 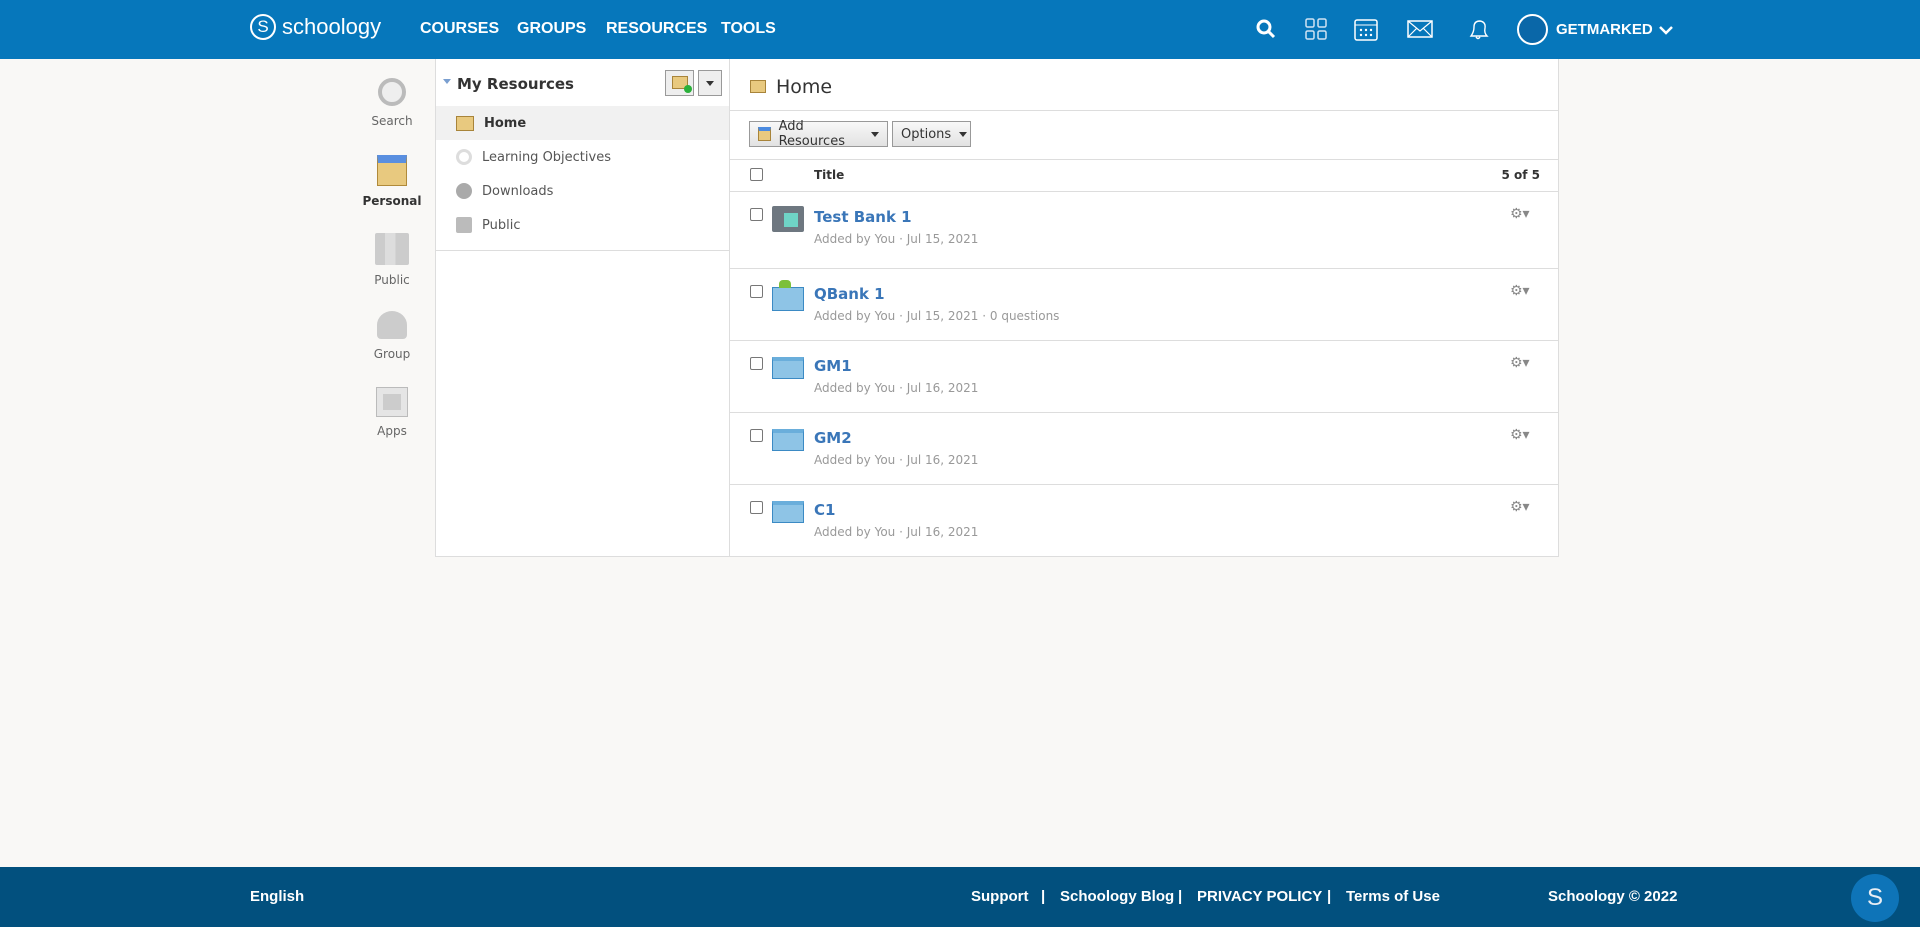 I want to click on resource-title-link: C1, so click(x=824, y=510).